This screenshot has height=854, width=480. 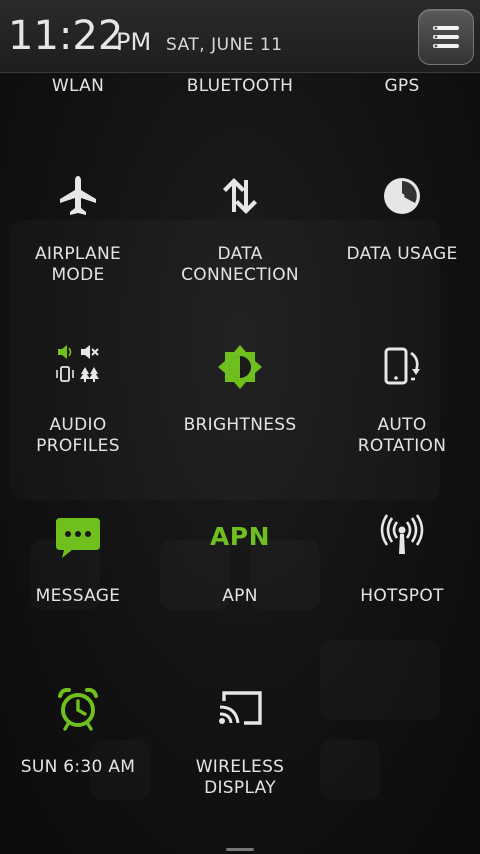 What do you see at coordinates (78, 596) in the screenshot?
I see `tile-label: MESSAGE` at bounding box center [78, 596].